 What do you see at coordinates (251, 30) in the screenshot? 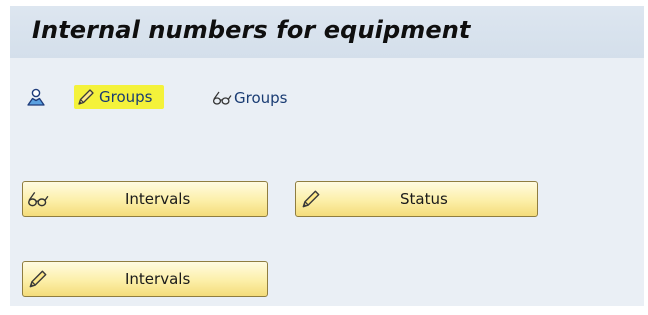
I see `page-title: Internal numbers for equipment` at bounding box center [251, 30].